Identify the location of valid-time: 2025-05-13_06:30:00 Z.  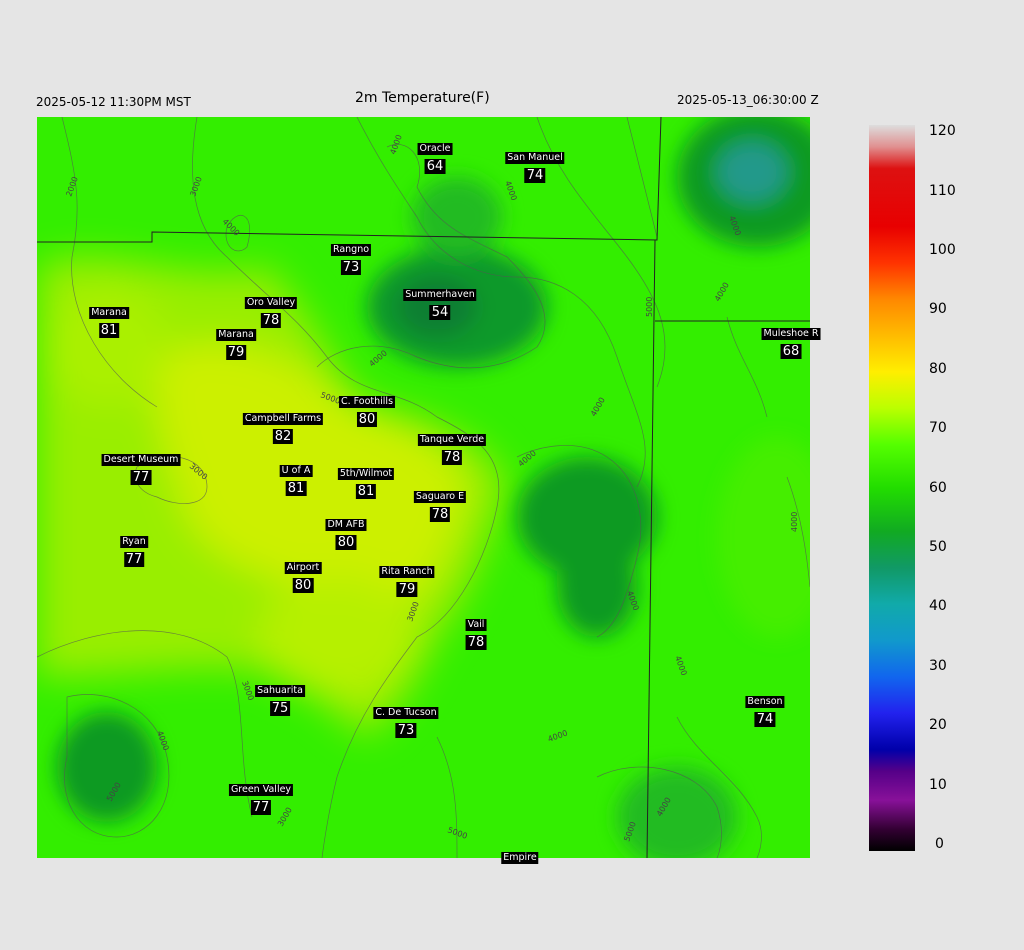
(748, 100).